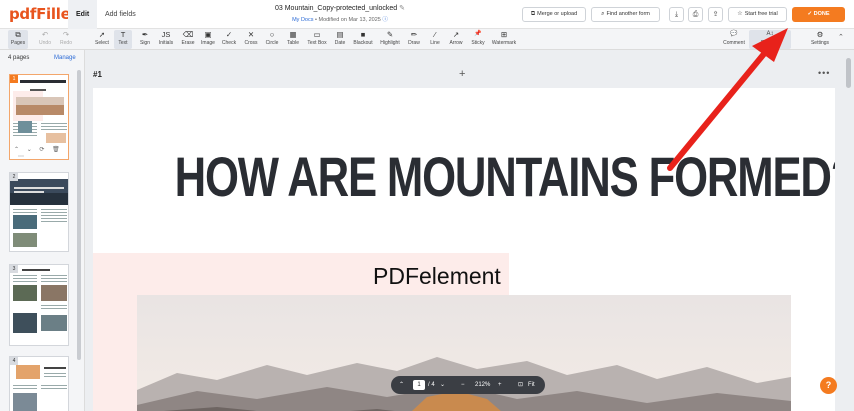  I want to click on download-button: ⤓, so click(676, 14).